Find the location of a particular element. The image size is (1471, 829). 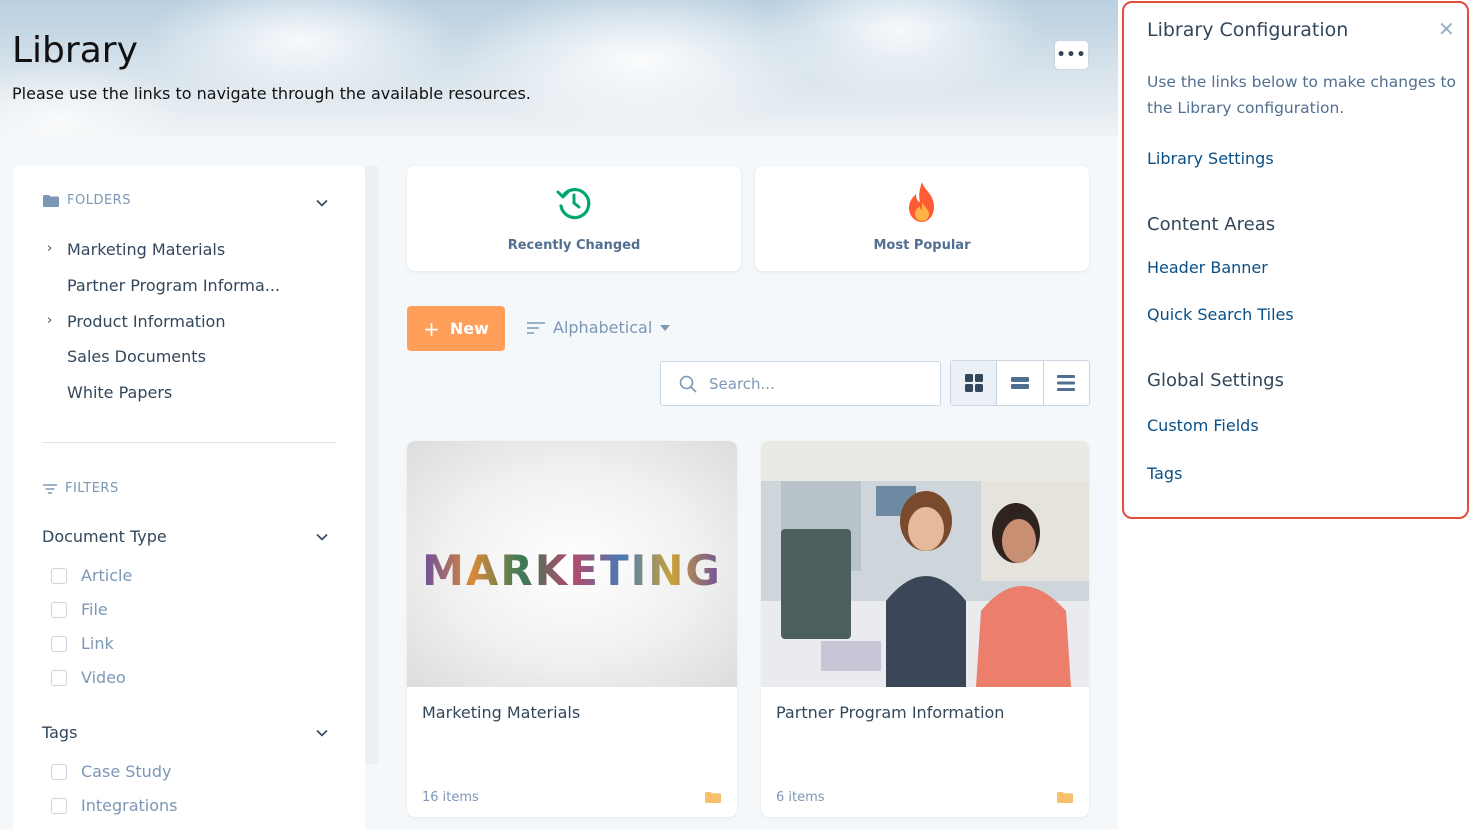

grid-view-button is located at coordinates (974, 383).